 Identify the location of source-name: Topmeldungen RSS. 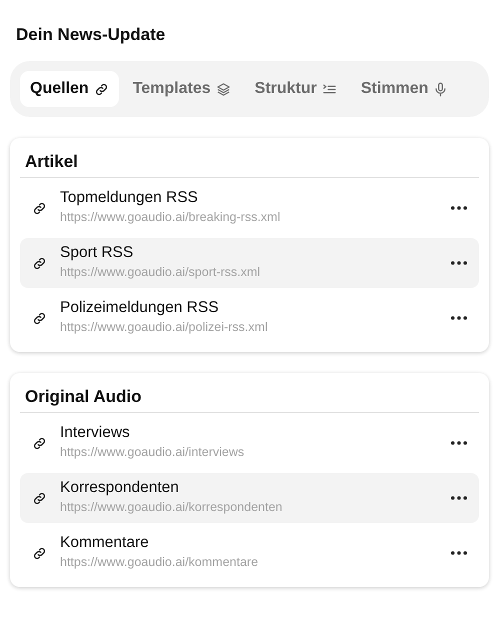
(129, 197).